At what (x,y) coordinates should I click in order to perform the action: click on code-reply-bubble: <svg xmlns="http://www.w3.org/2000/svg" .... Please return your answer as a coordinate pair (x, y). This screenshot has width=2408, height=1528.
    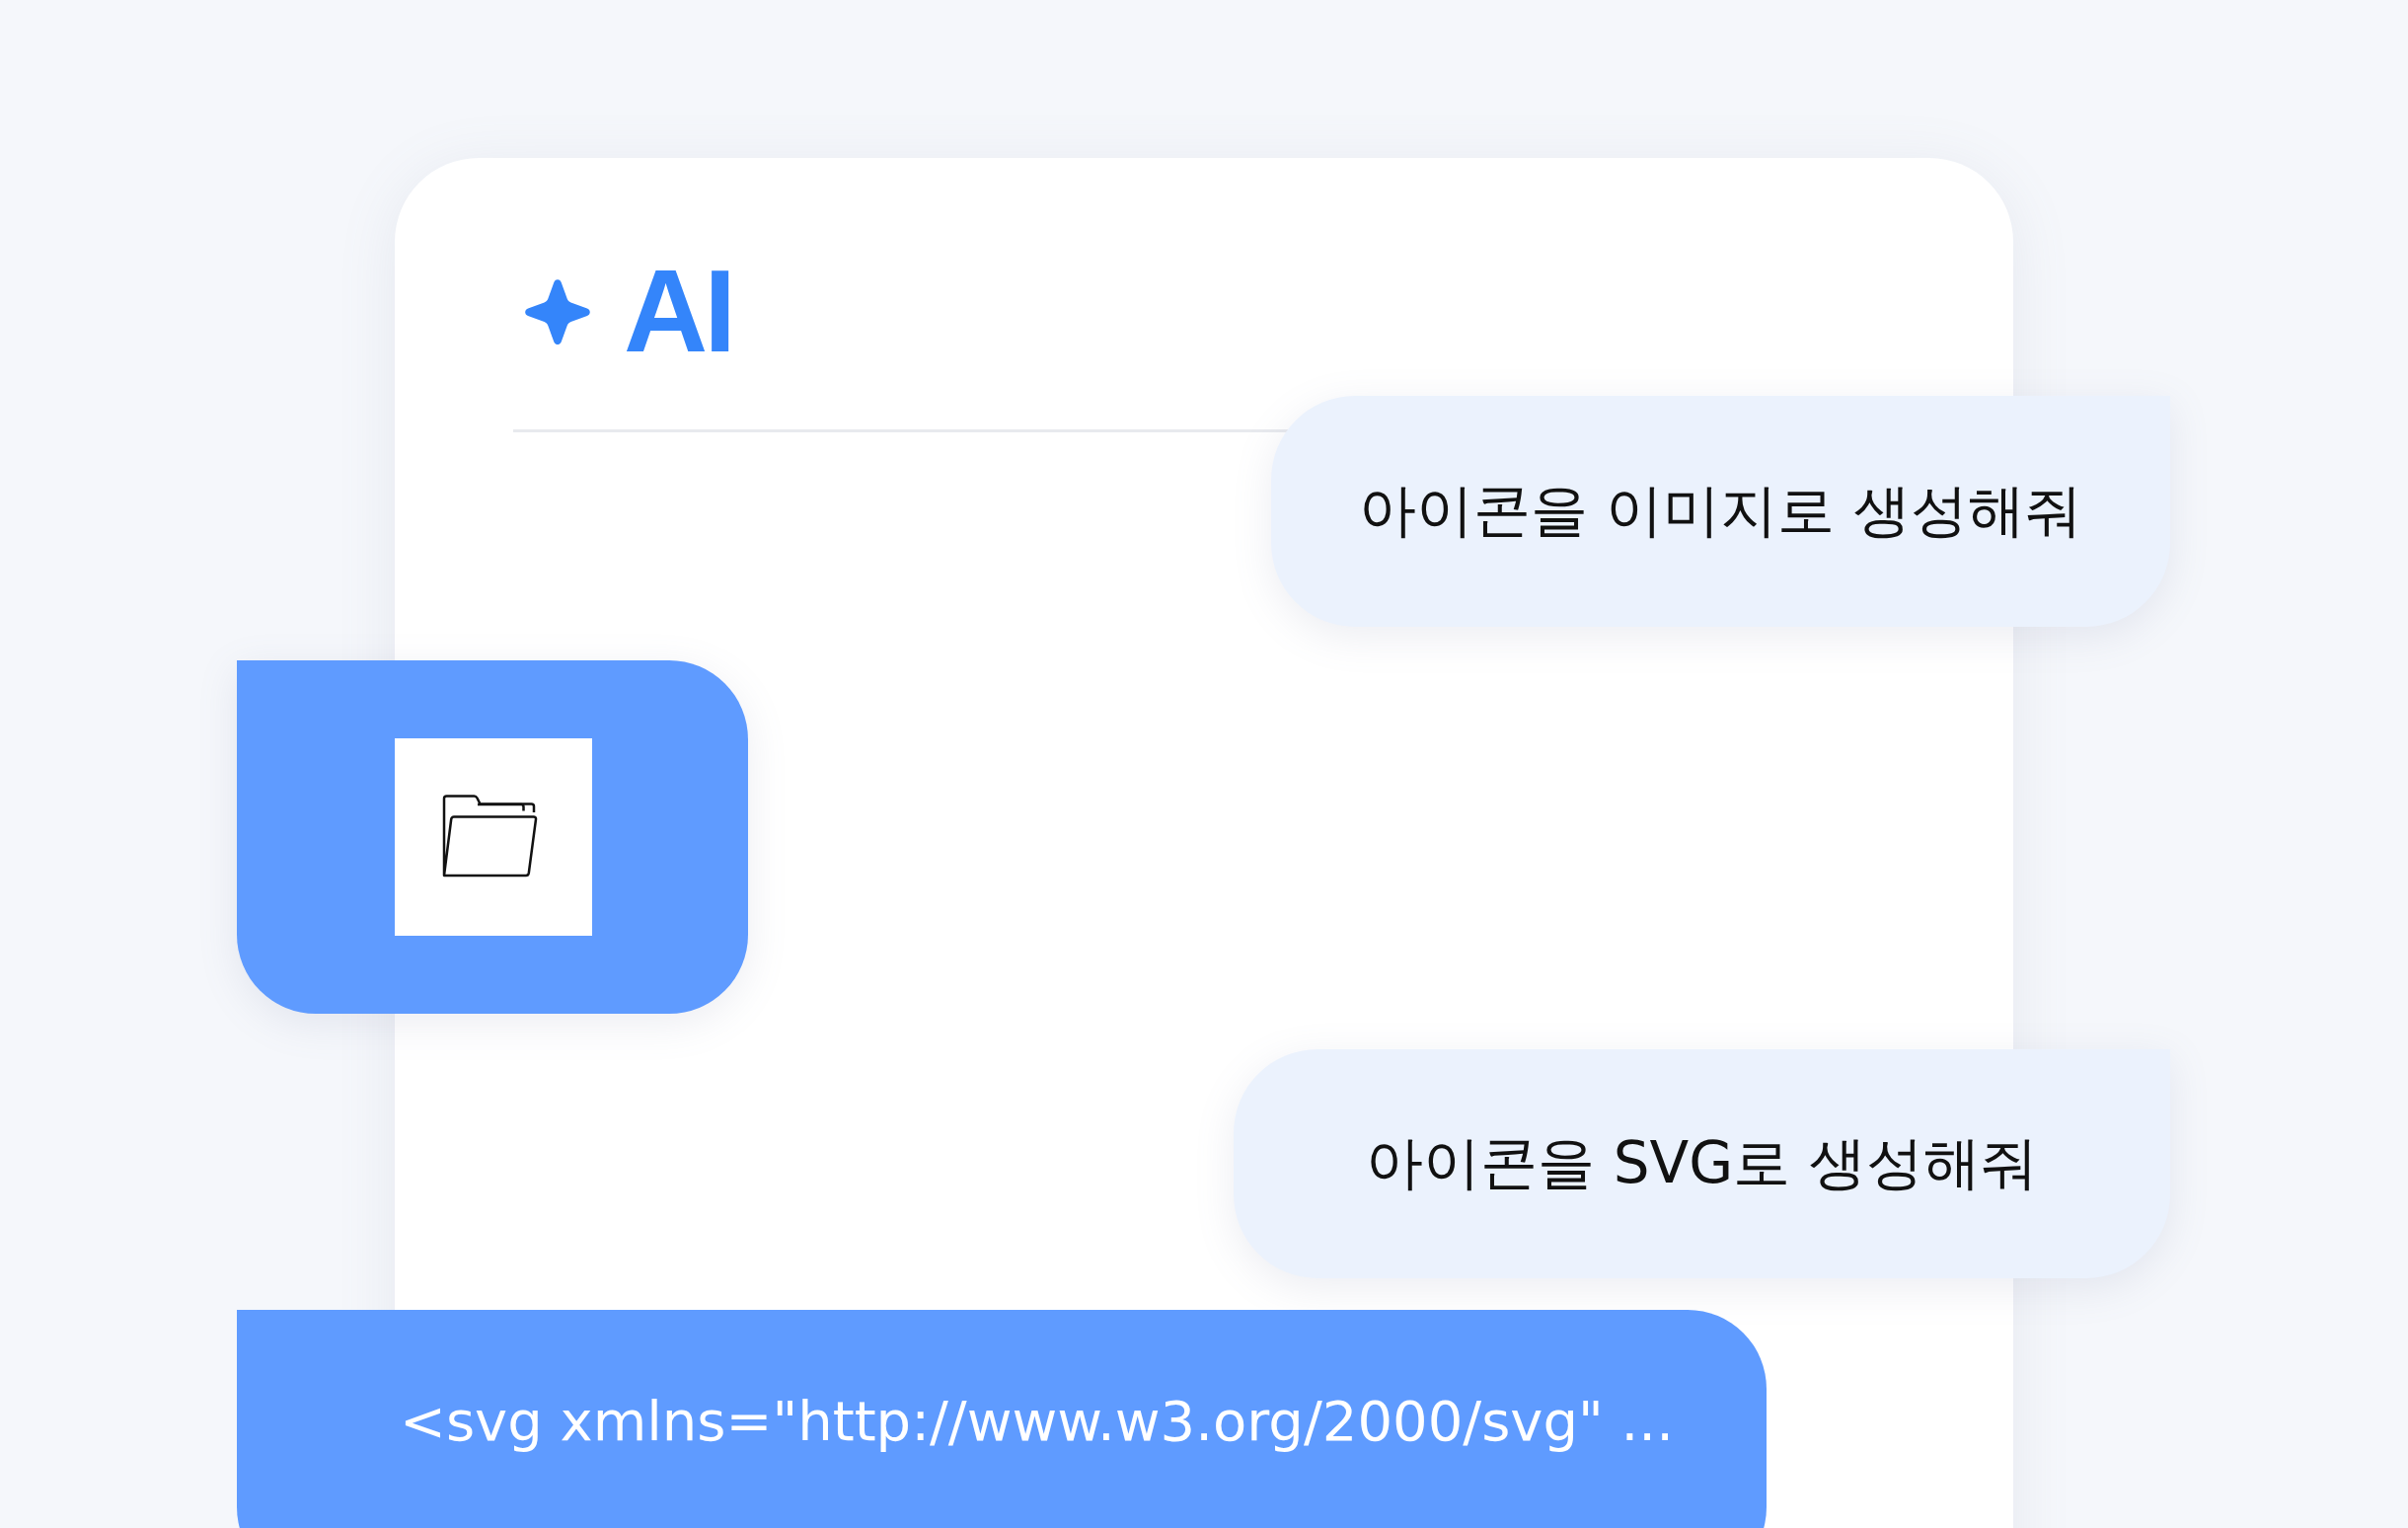
    Looking at the image, I should click on (1002, 1419).